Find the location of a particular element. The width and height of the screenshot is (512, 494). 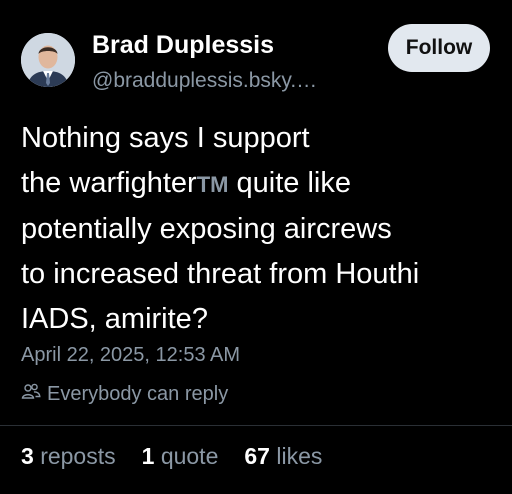

reply-setting: Everybody can reply is located at coordinates (124, 394).